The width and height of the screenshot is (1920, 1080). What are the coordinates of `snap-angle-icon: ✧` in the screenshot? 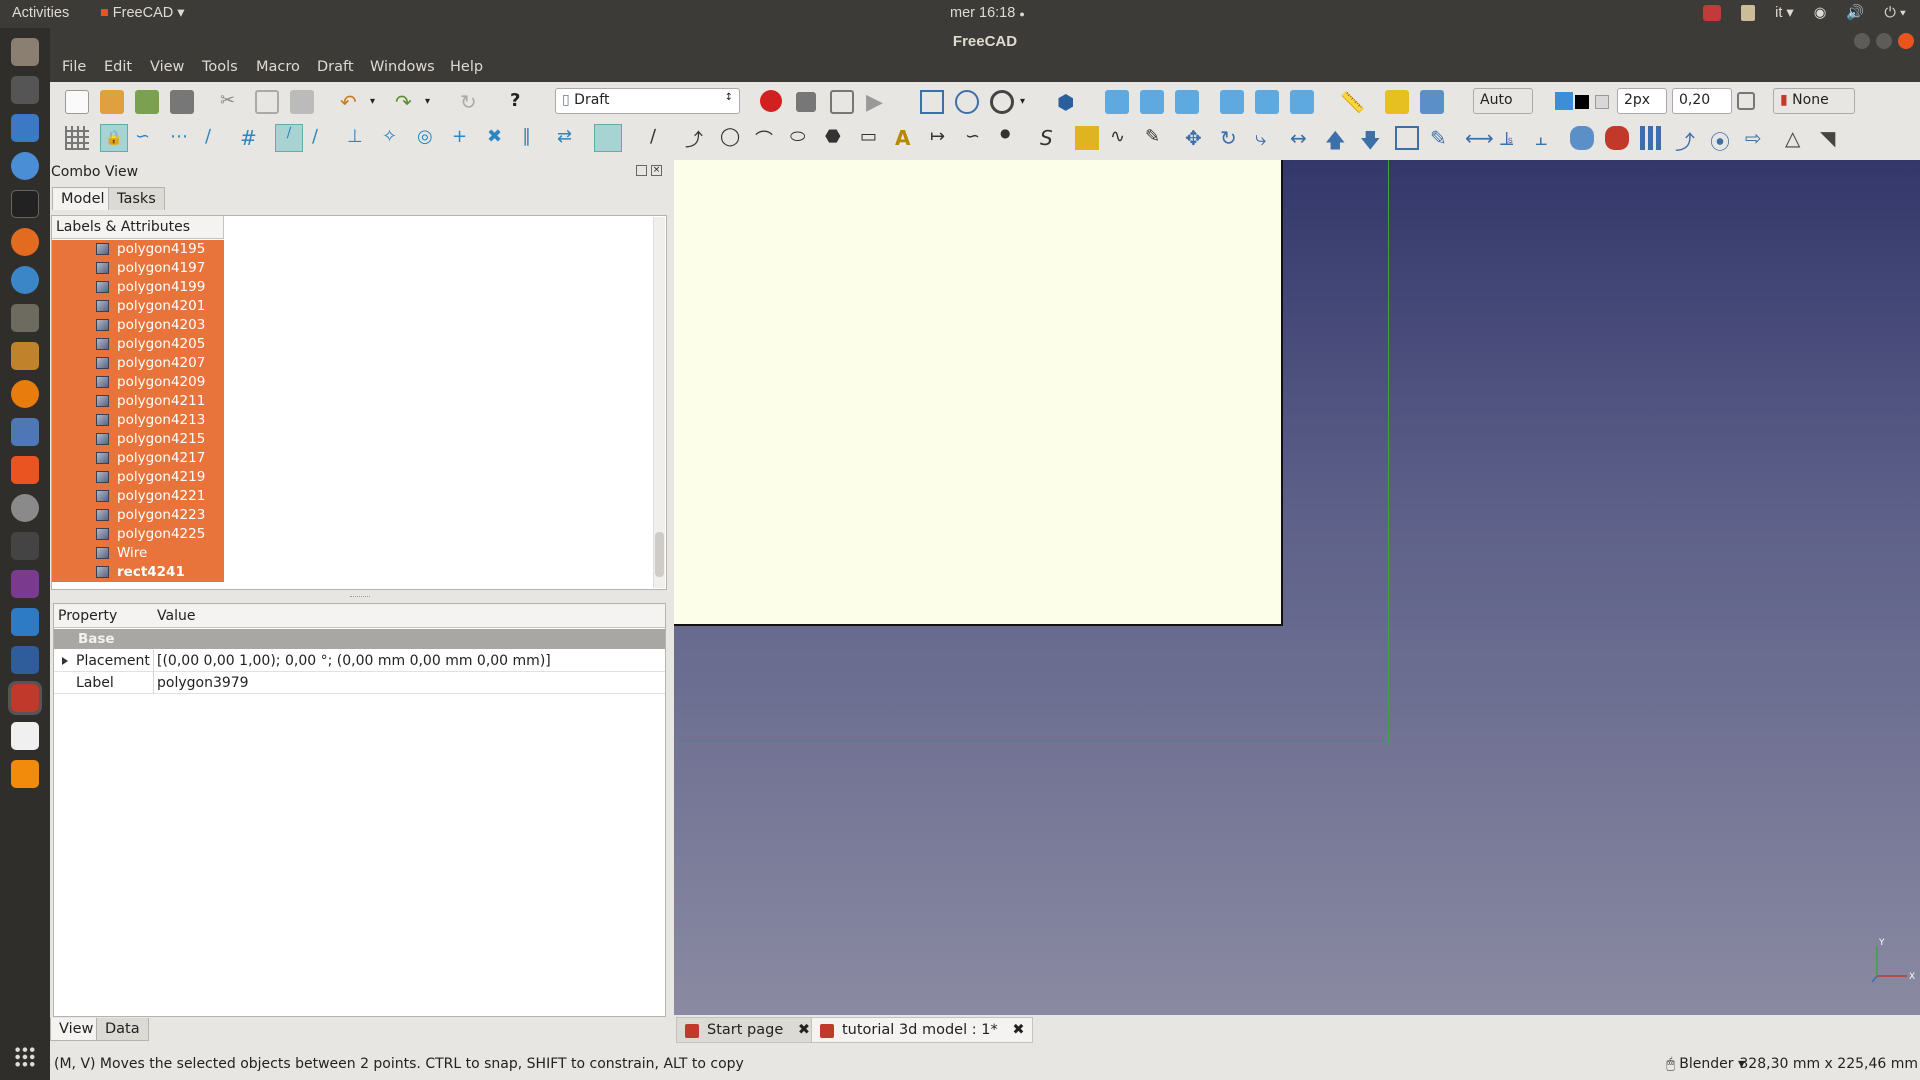 It's located at (394, 138).